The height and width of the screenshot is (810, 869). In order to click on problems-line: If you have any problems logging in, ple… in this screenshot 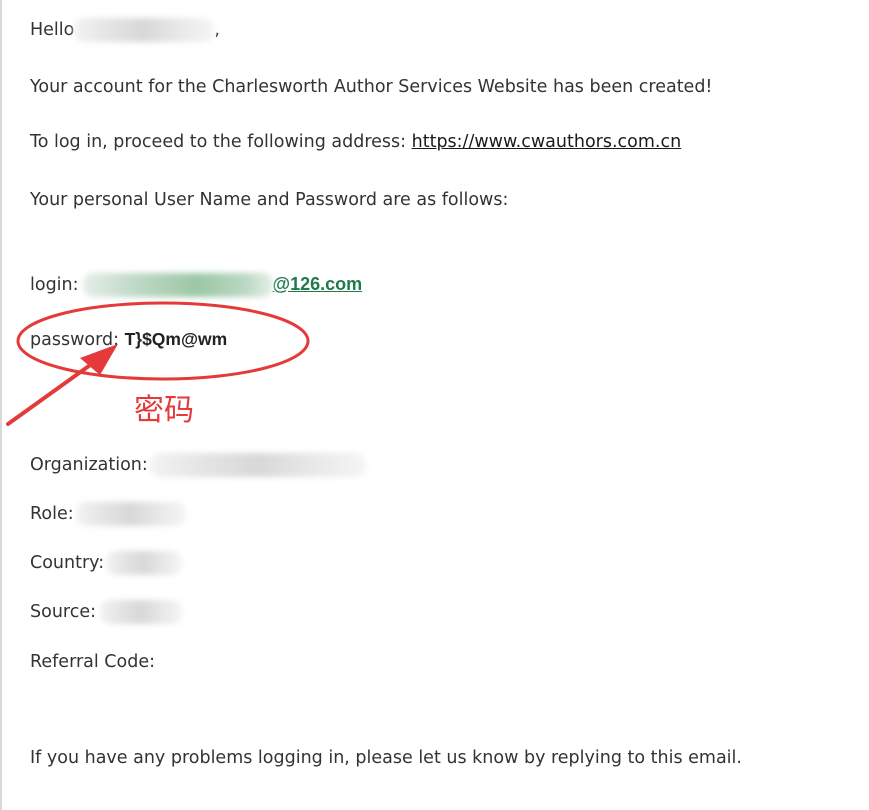, I will do `click(386, 758)`.